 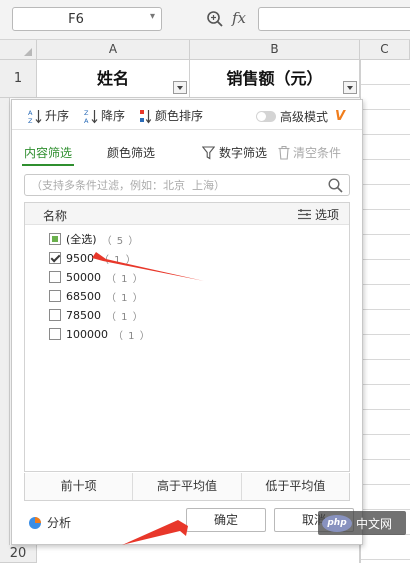 What do you see at coordinates (55, 216) in the screenshot?
I see `list-name-header: 名称` at bounding box center [55, 216].